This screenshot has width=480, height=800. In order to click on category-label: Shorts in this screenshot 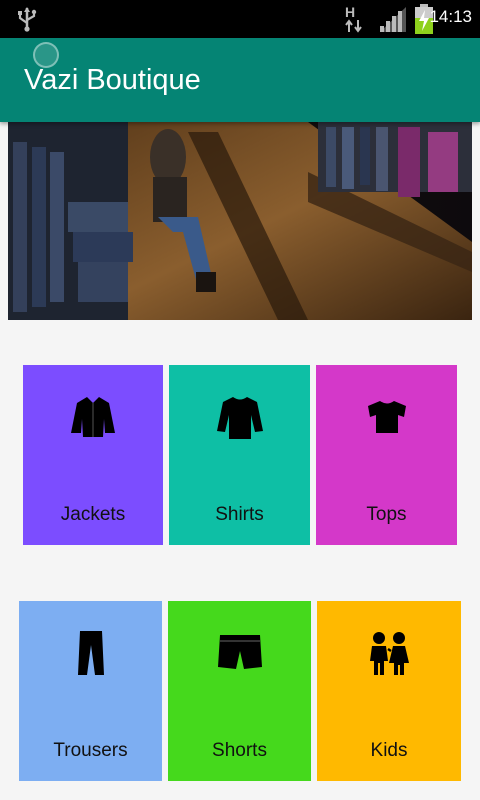, I will do `click(239, 750)`.